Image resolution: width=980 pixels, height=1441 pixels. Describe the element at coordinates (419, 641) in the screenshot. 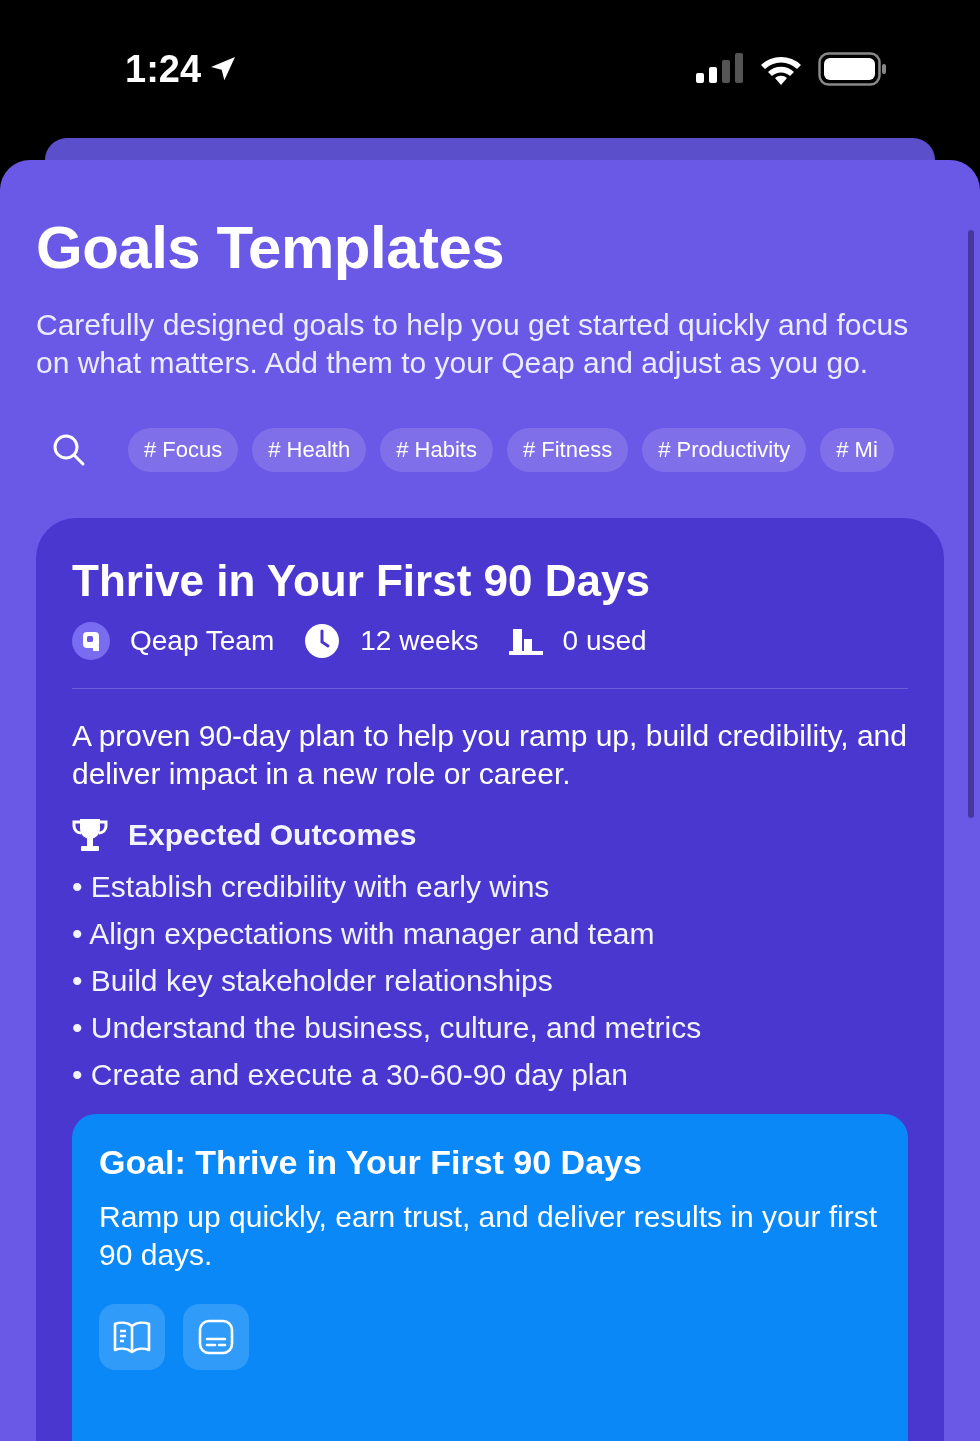

I see `duration-text: 12 weeks` at that location.